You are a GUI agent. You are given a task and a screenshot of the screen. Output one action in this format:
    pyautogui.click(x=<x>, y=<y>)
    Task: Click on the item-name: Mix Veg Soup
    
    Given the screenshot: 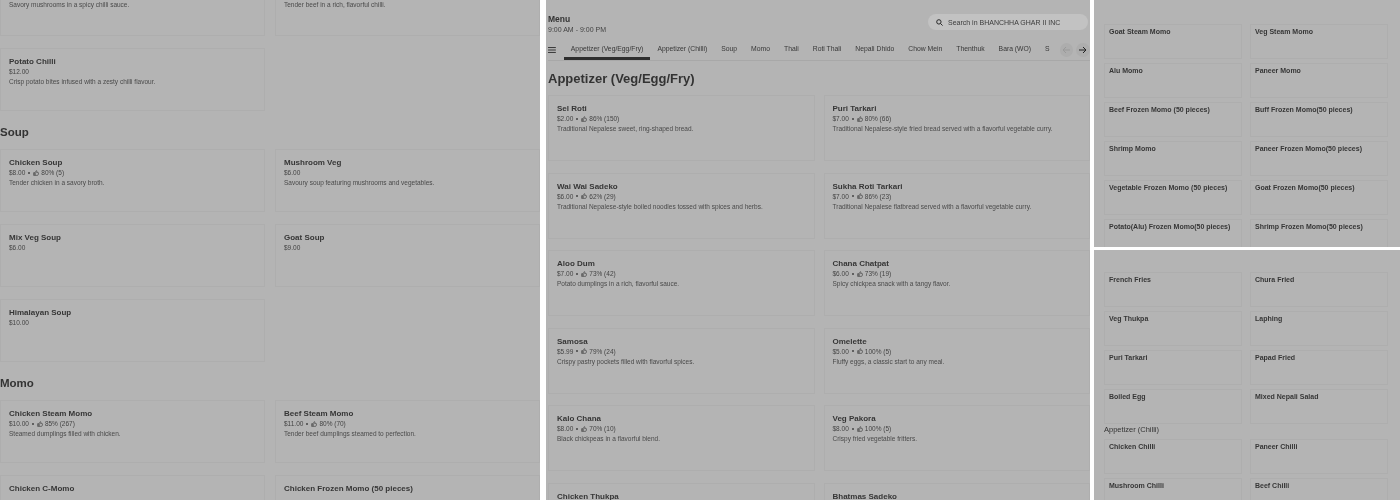 What is the action you would take?
    pyautogui.click(x=35, y=237)
    